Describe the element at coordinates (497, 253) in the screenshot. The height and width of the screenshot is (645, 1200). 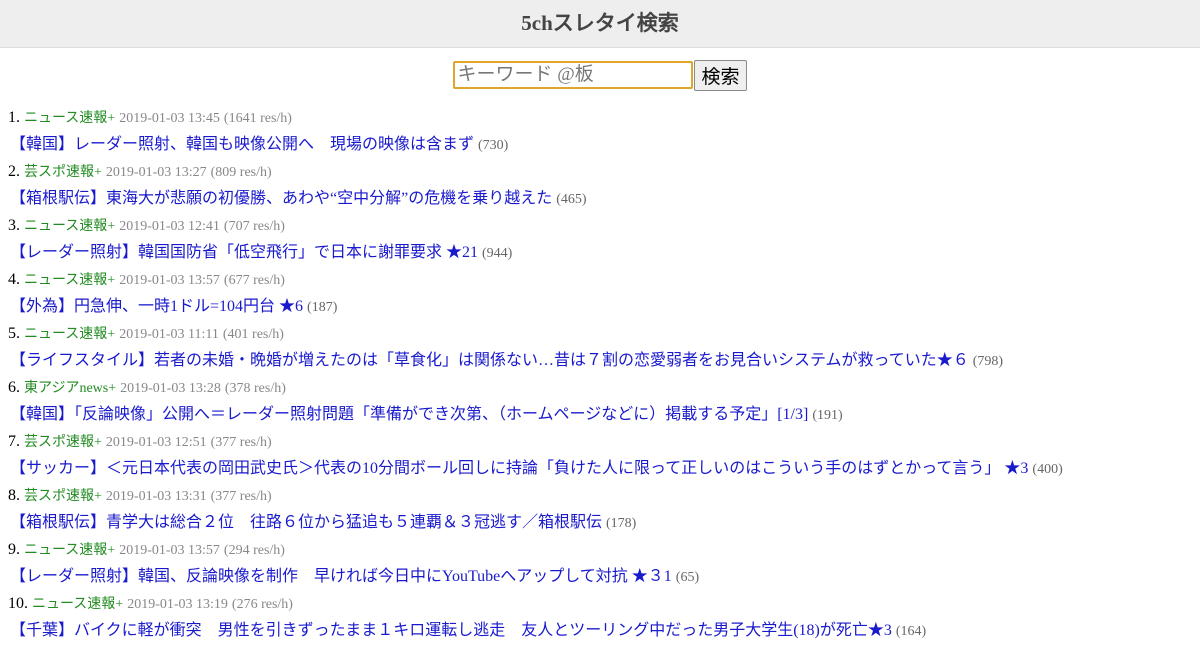
I see `response-count: (944)` at that location.